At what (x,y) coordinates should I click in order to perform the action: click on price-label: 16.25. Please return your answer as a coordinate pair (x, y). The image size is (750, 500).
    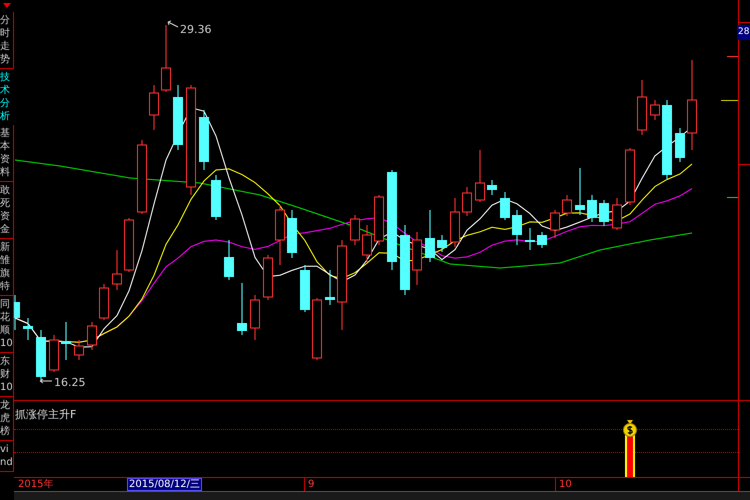
    Looking at the image, I should click on (70, 382).